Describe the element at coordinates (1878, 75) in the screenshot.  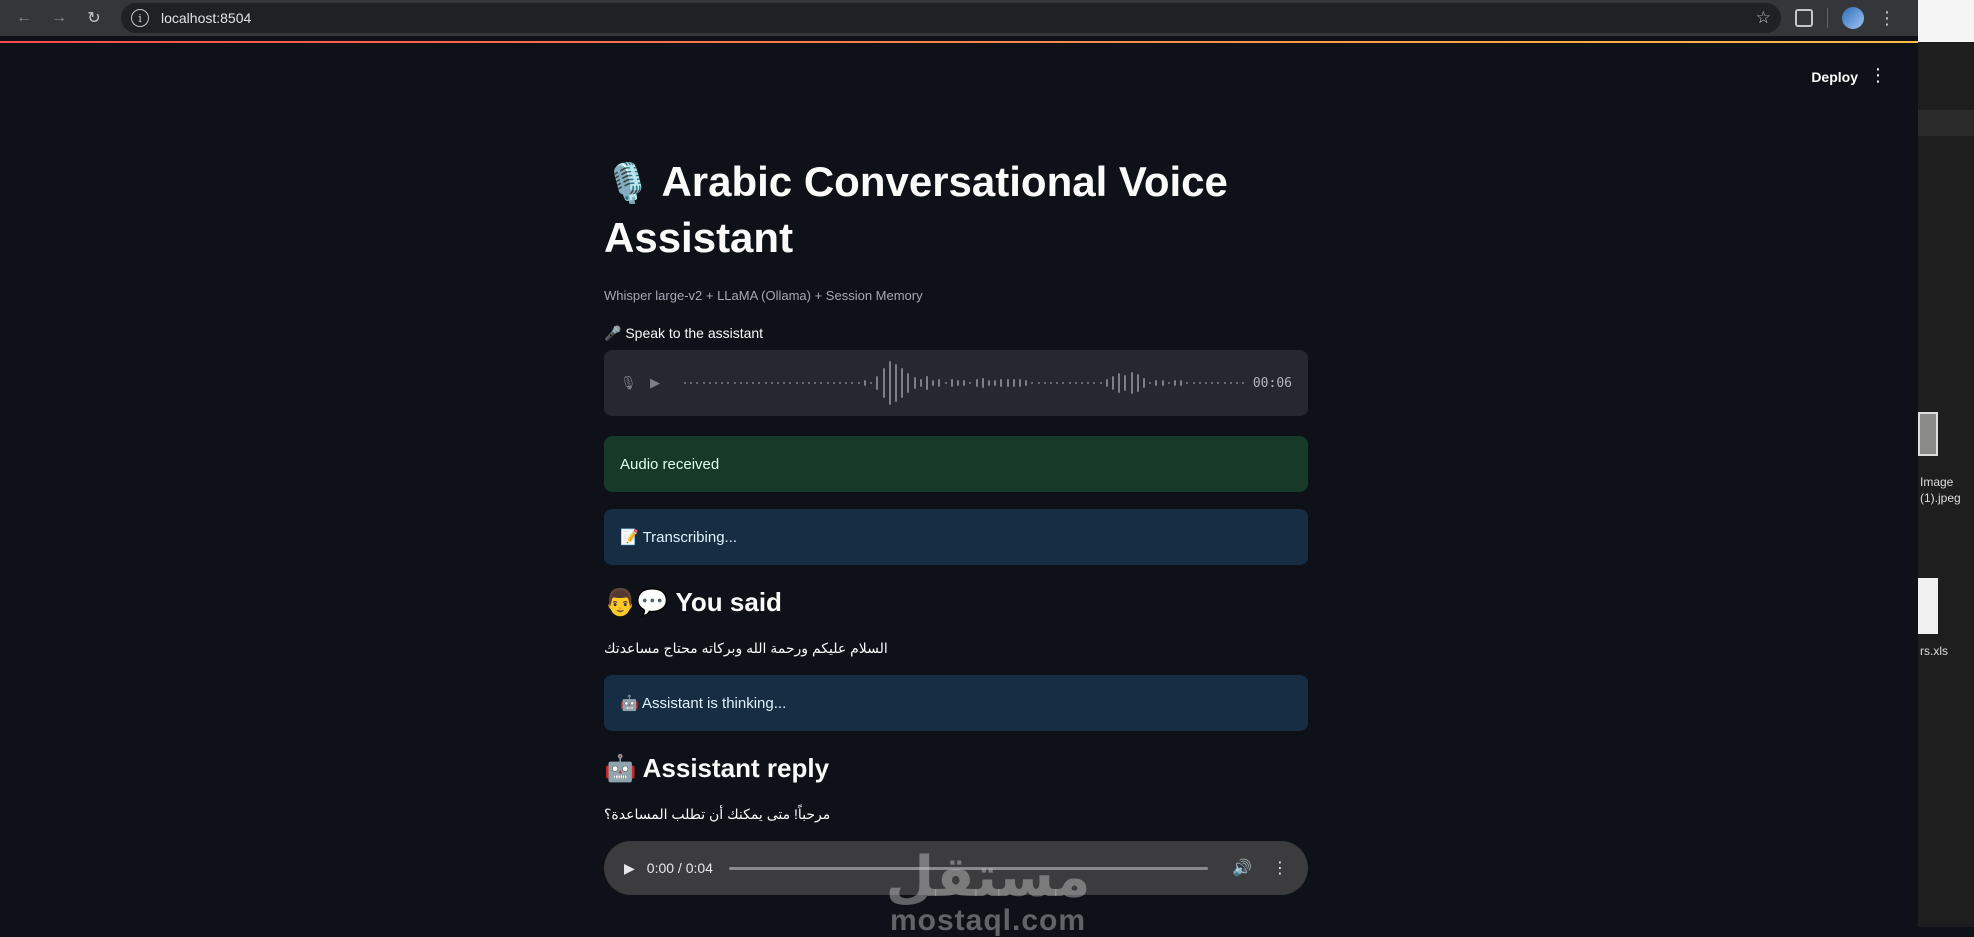
I see `app-menu-icon: ⋮` at that location.